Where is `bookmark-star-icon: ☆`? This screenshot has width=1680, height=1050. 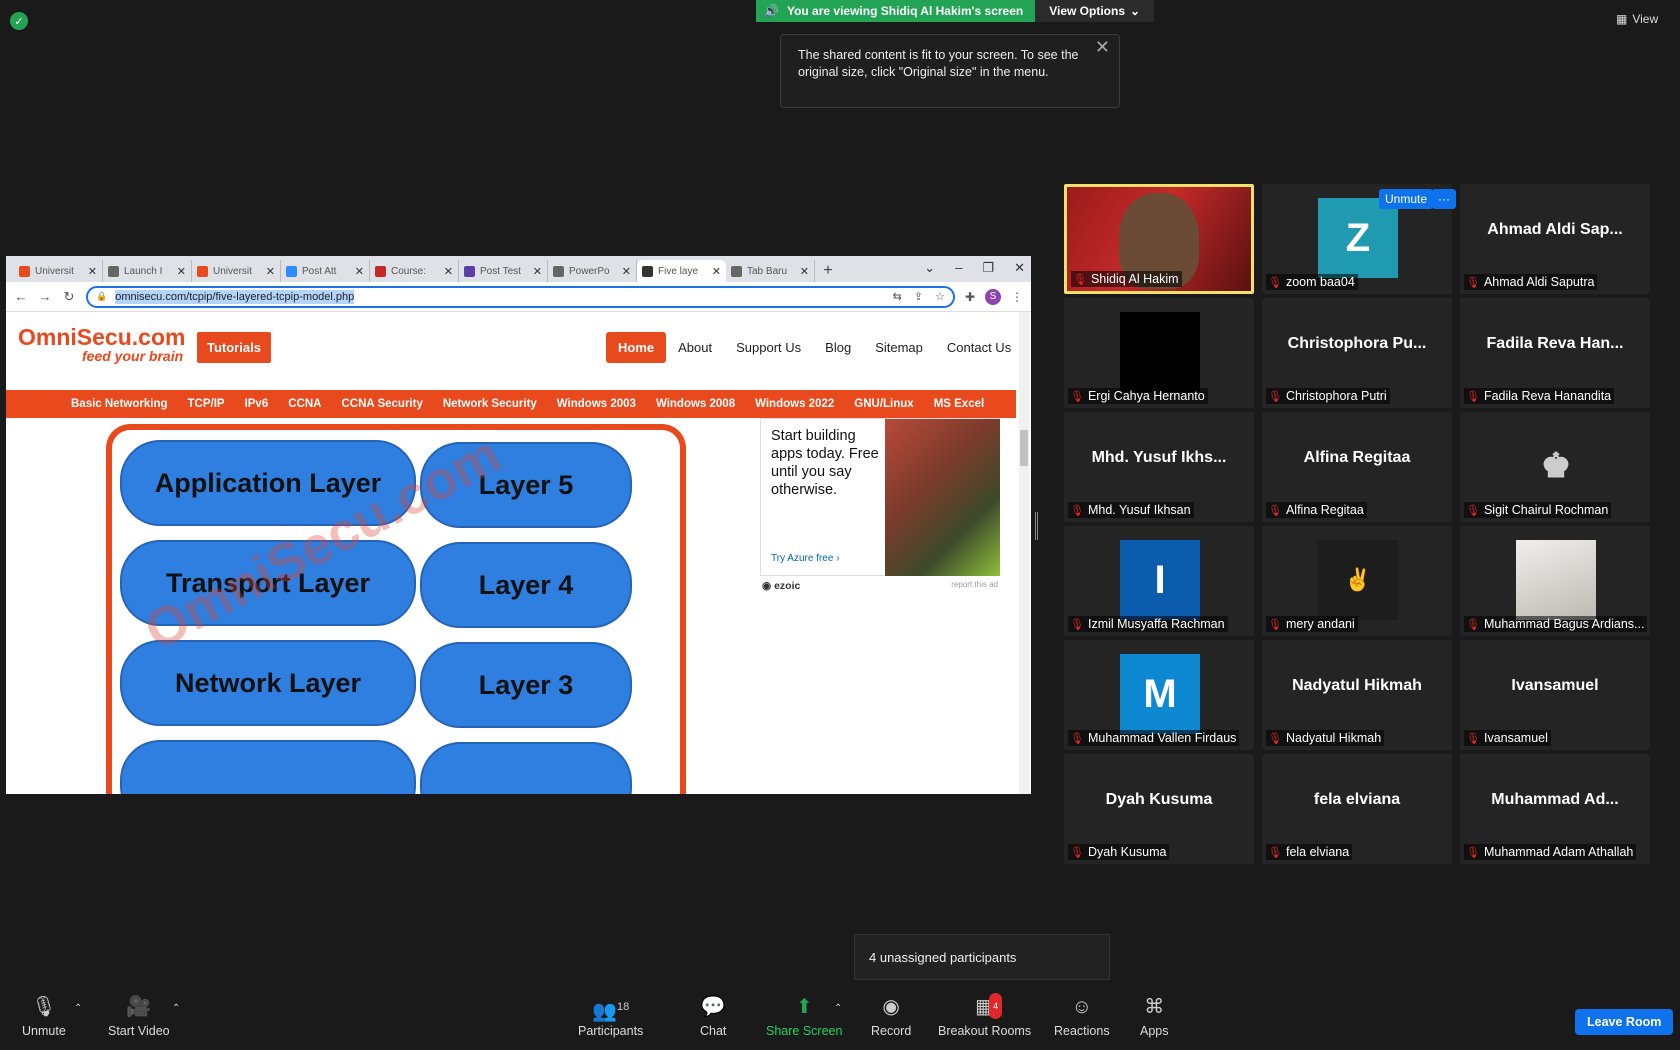 bookmark-star-icon: ☆ is located at coordinates (940, 296).